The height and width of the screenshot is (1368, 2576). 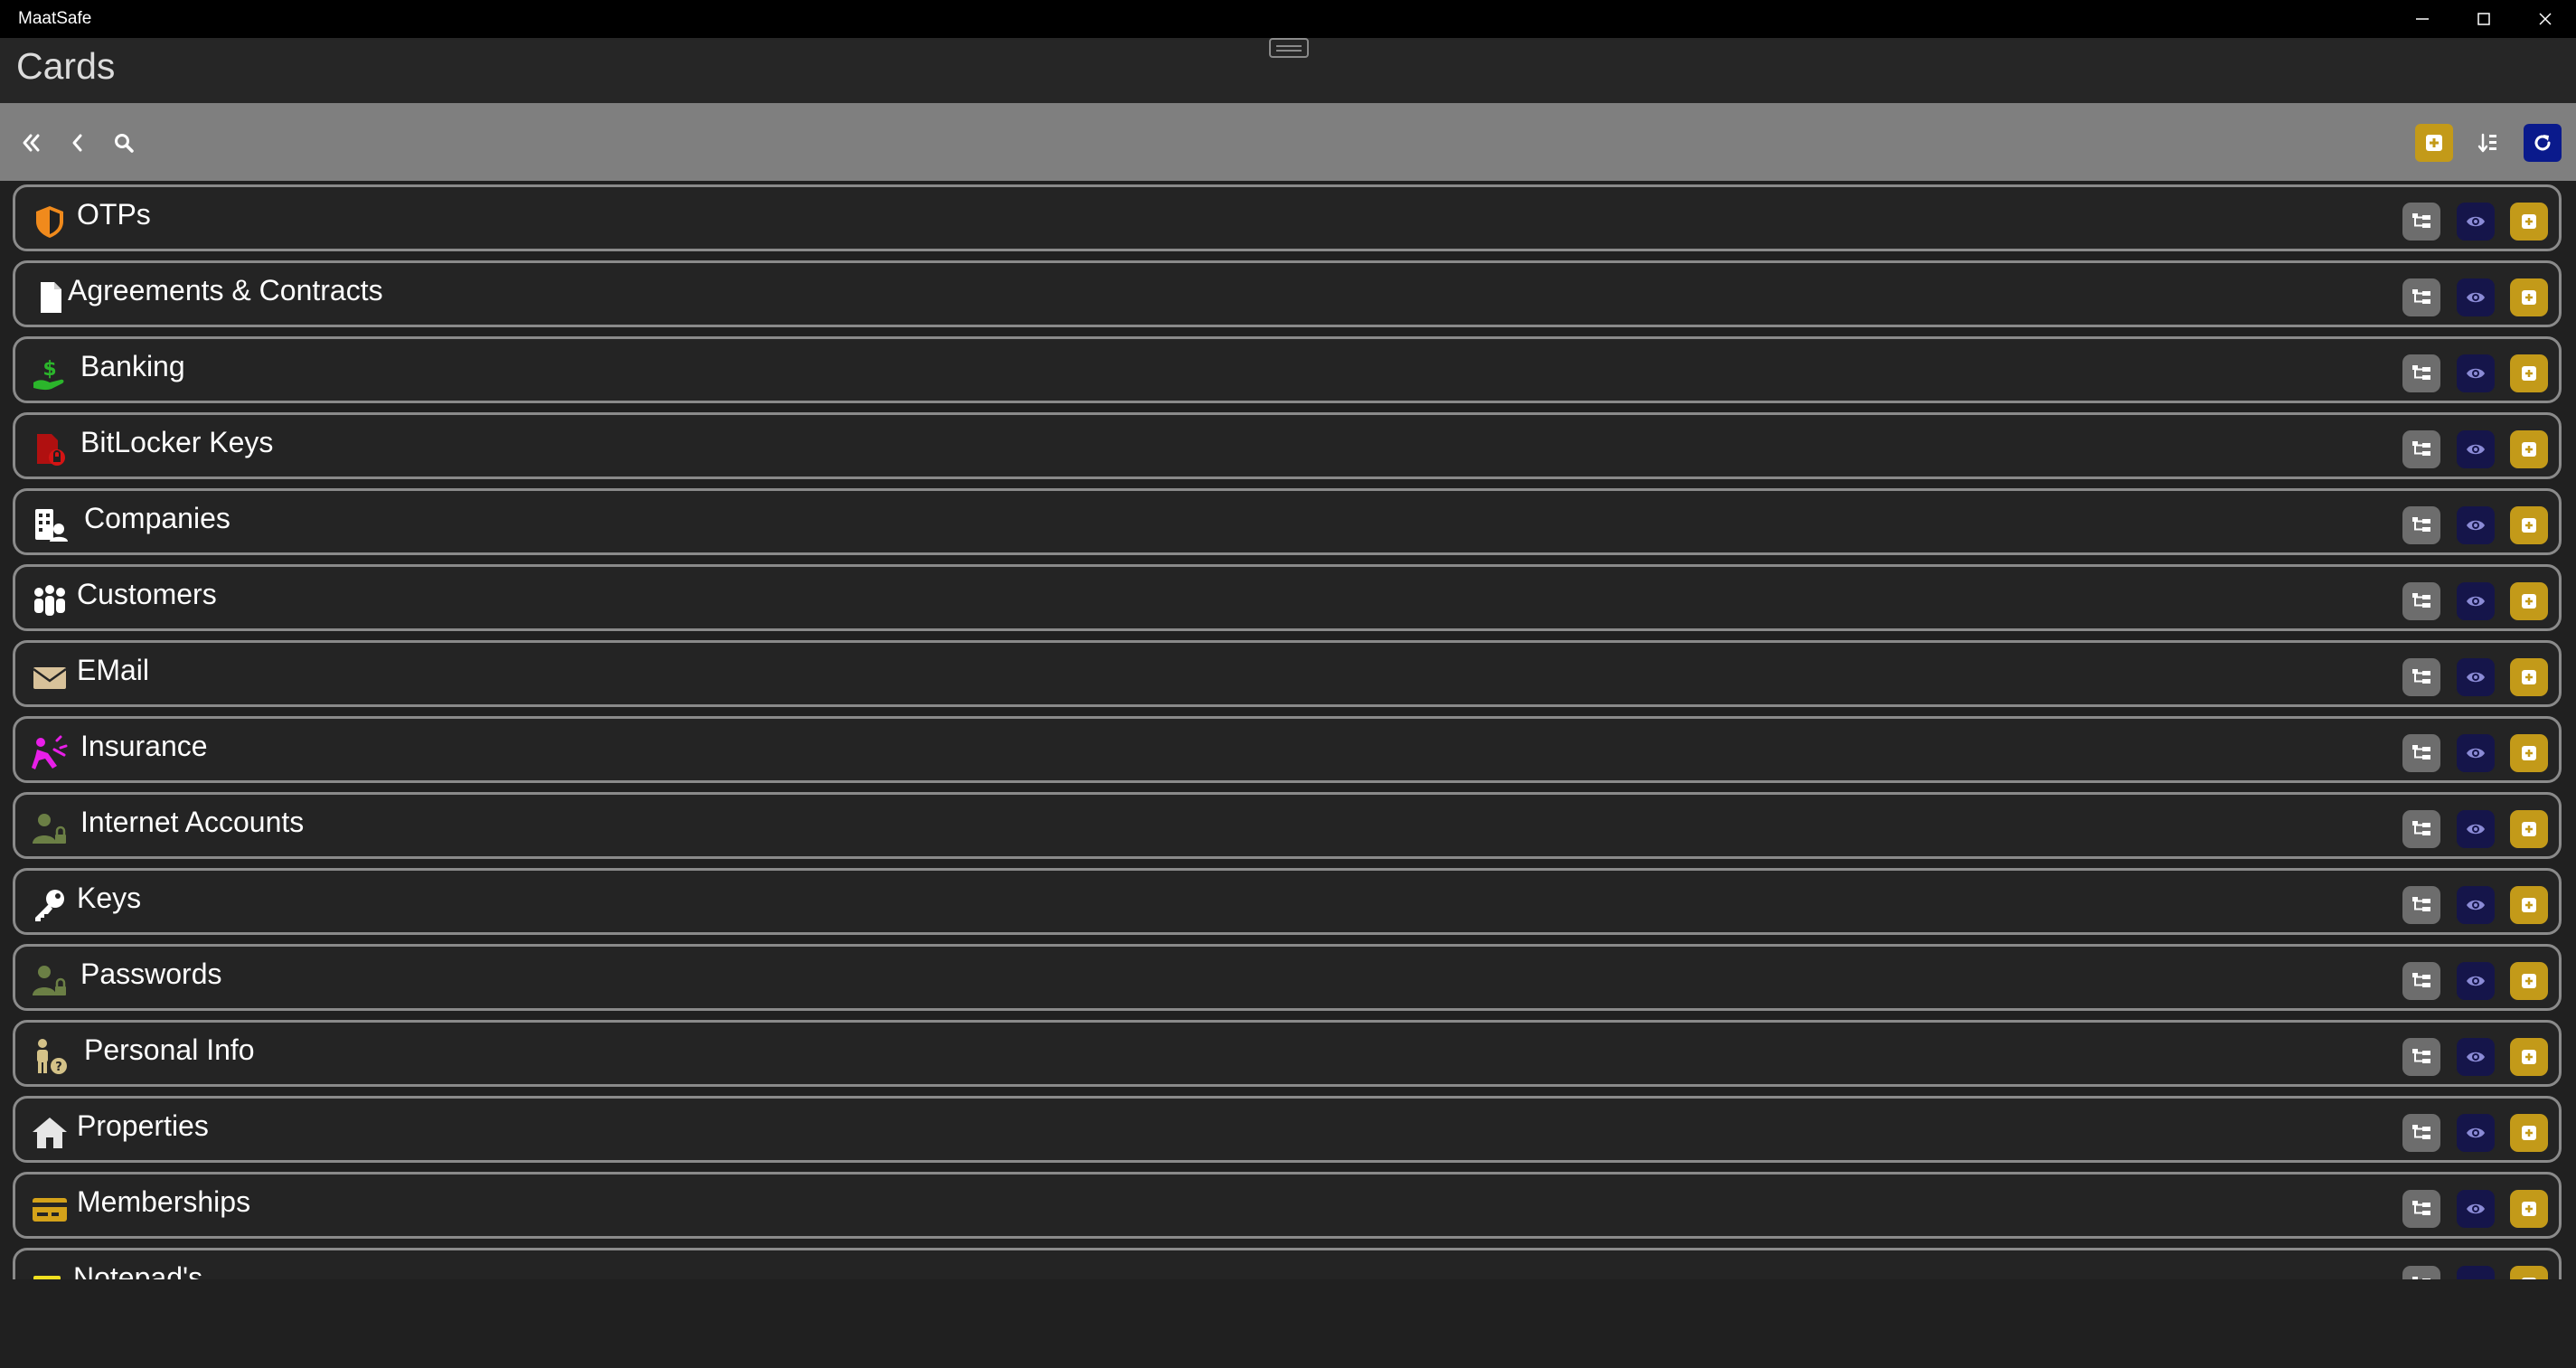 I want to click on close-window-button, so click(x=2546, y=19).